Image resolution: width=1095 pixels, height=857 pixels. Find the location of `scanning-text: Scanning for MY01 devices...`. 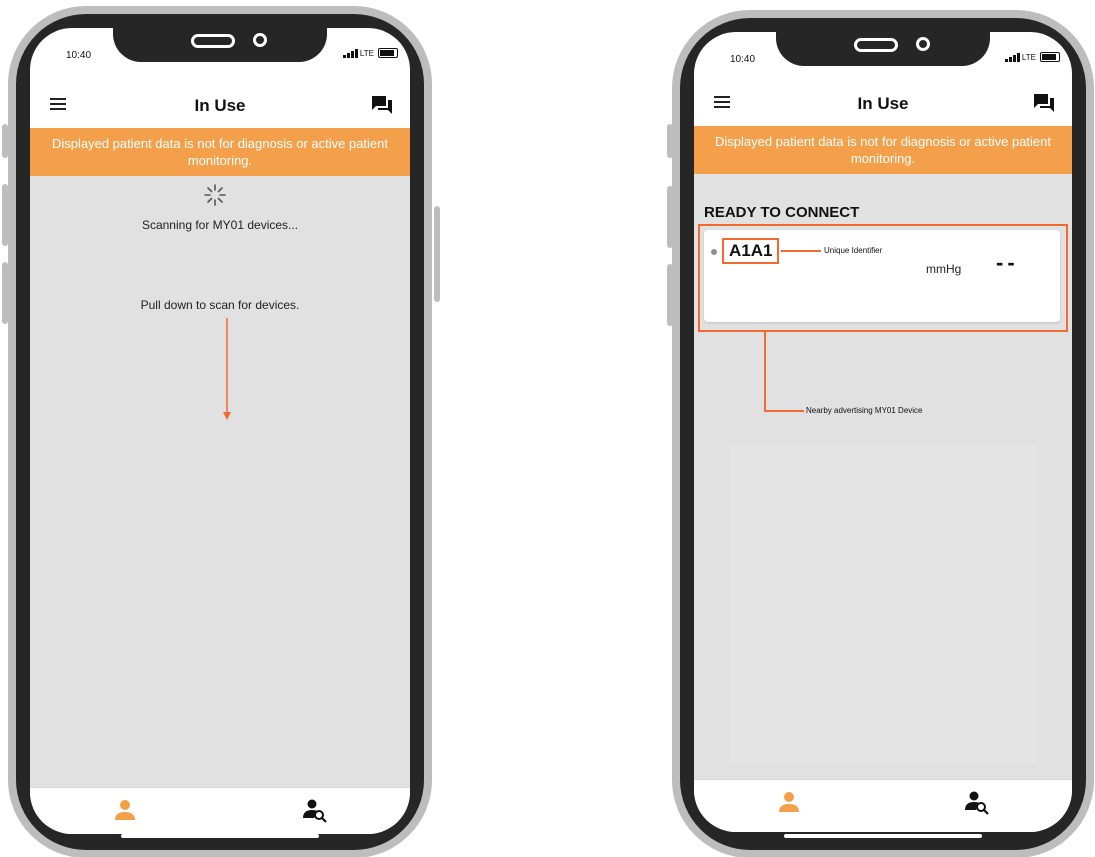

scanning-text: Scanning for MY01 devices... is located at coordinates (220, 225).